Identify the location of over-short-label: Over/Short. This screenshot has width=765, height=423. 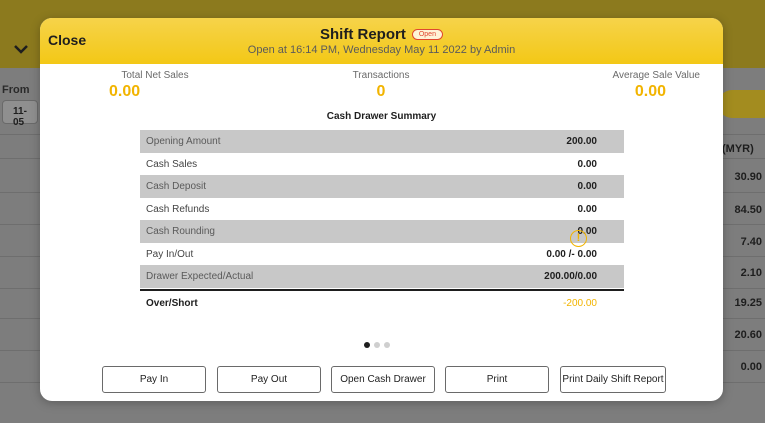
(172, 303).